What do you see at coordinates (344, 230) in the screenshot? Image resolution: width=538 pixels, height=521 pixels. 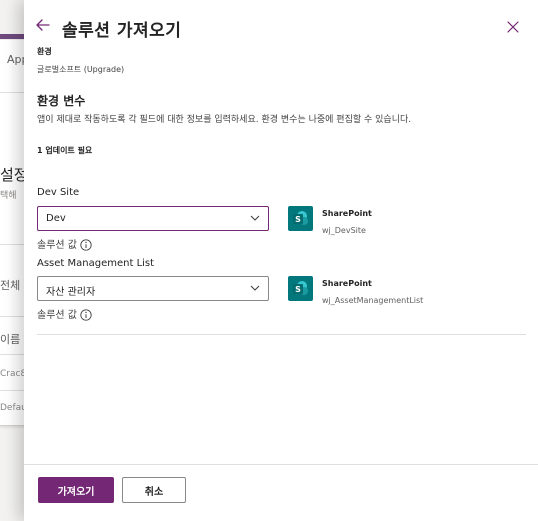 I see `connector-reference: wj_DevSite` at bounding box center [344, 230].